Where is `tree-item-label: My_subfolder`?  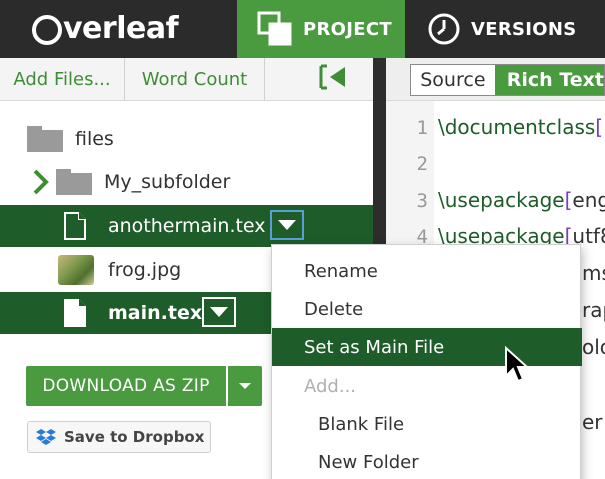
tree-item-label: My_subfolder is located at coordinates (167, 182).